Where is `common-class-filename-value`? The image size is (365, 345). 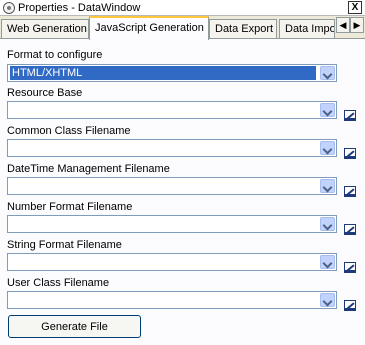
common-class-filename-value is located at coordinates (12, 148).